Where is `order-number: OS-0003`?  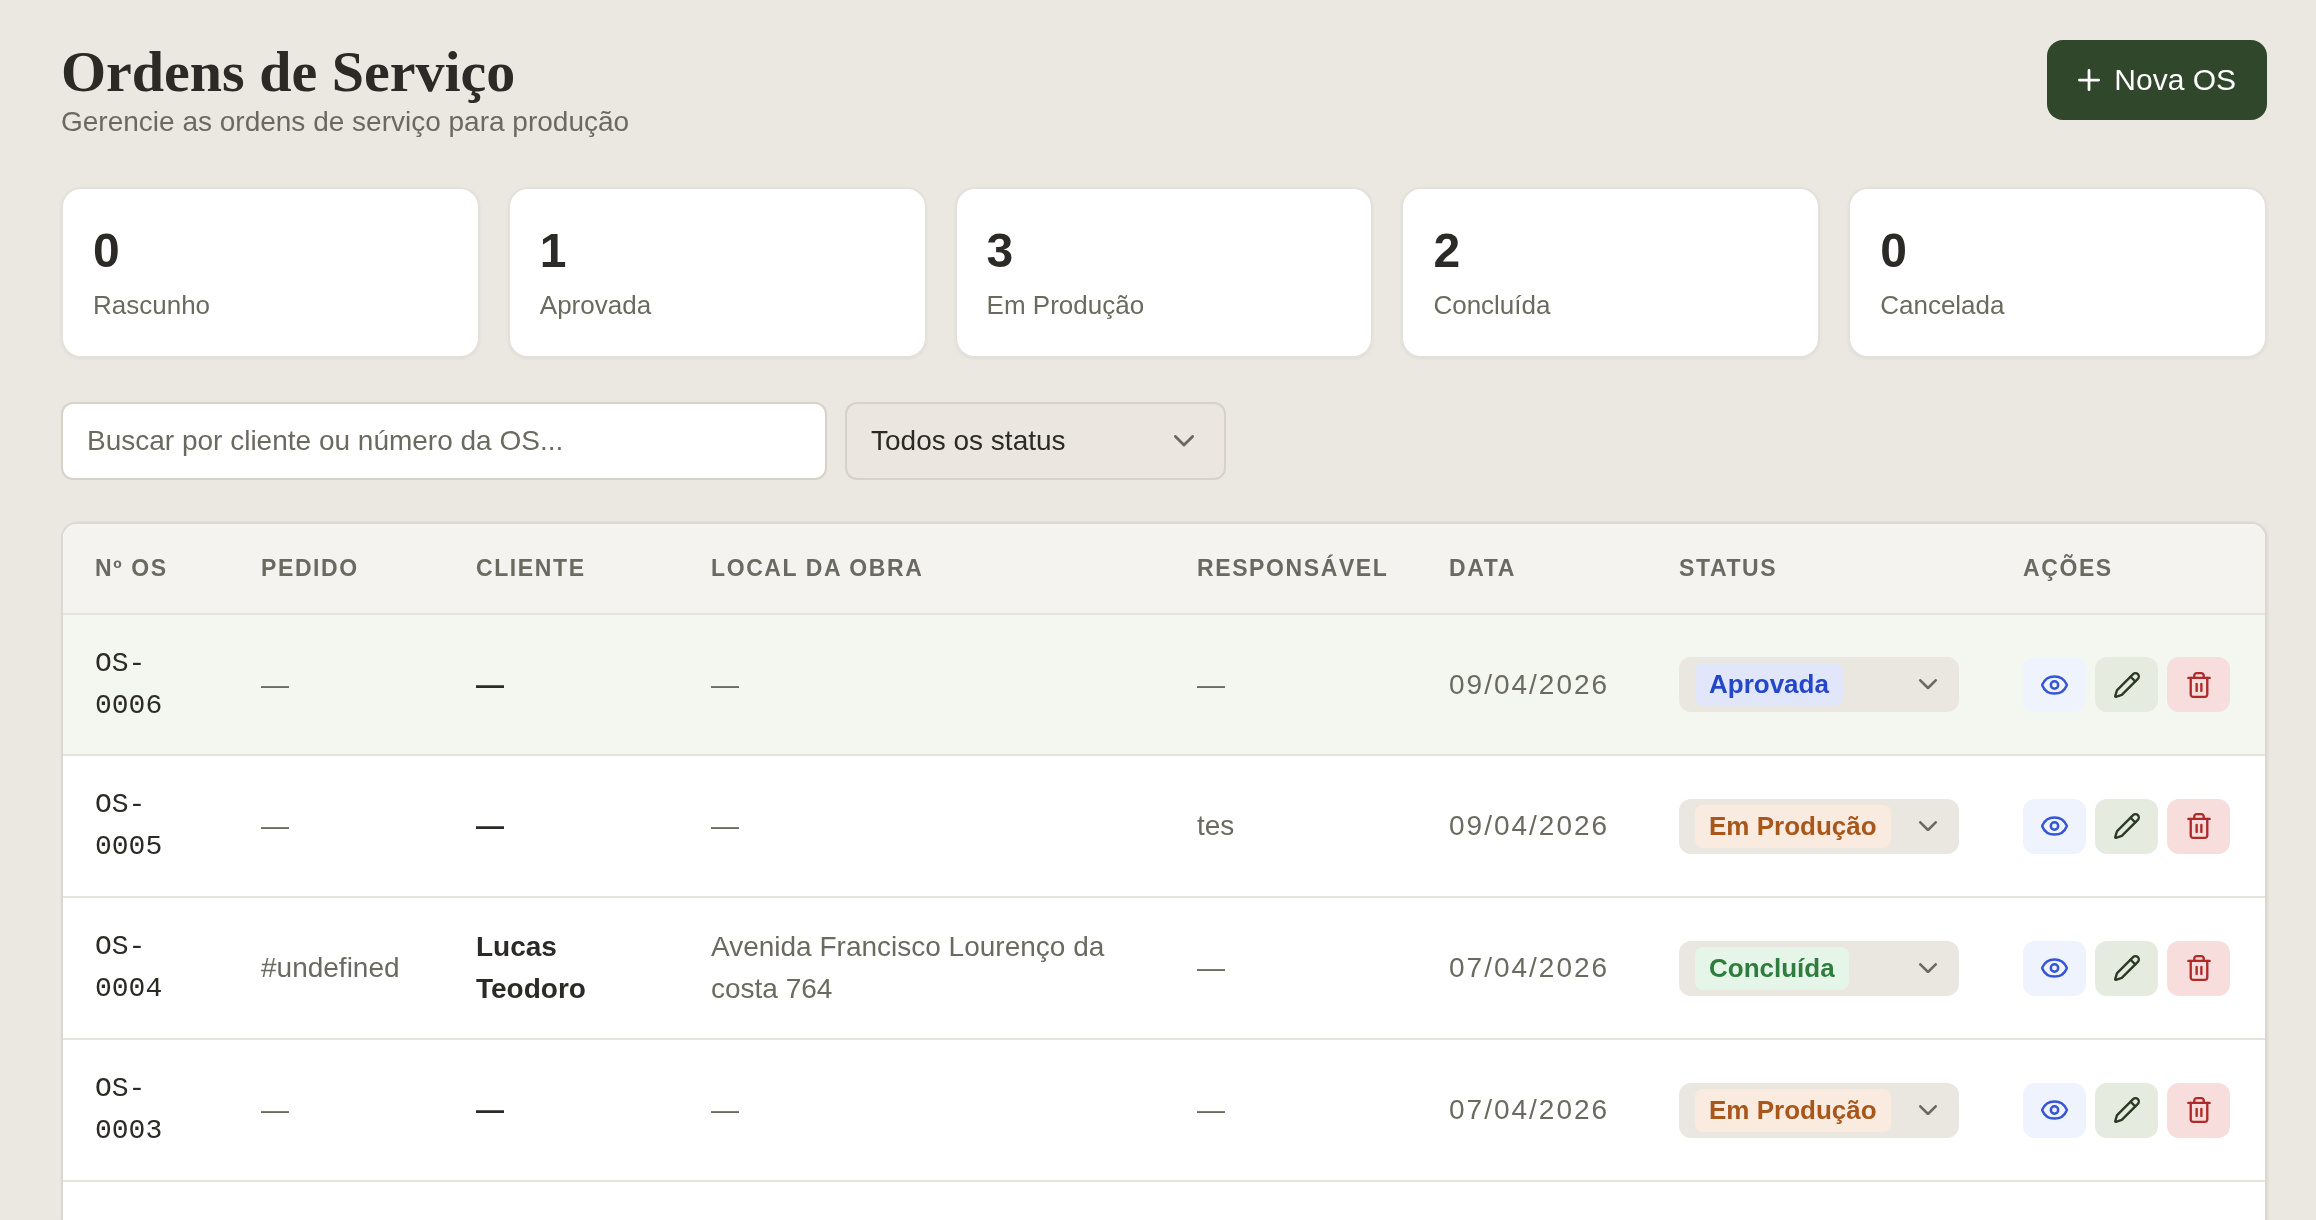
order-number: OS-0003 is located at coordinates (129, 1110).